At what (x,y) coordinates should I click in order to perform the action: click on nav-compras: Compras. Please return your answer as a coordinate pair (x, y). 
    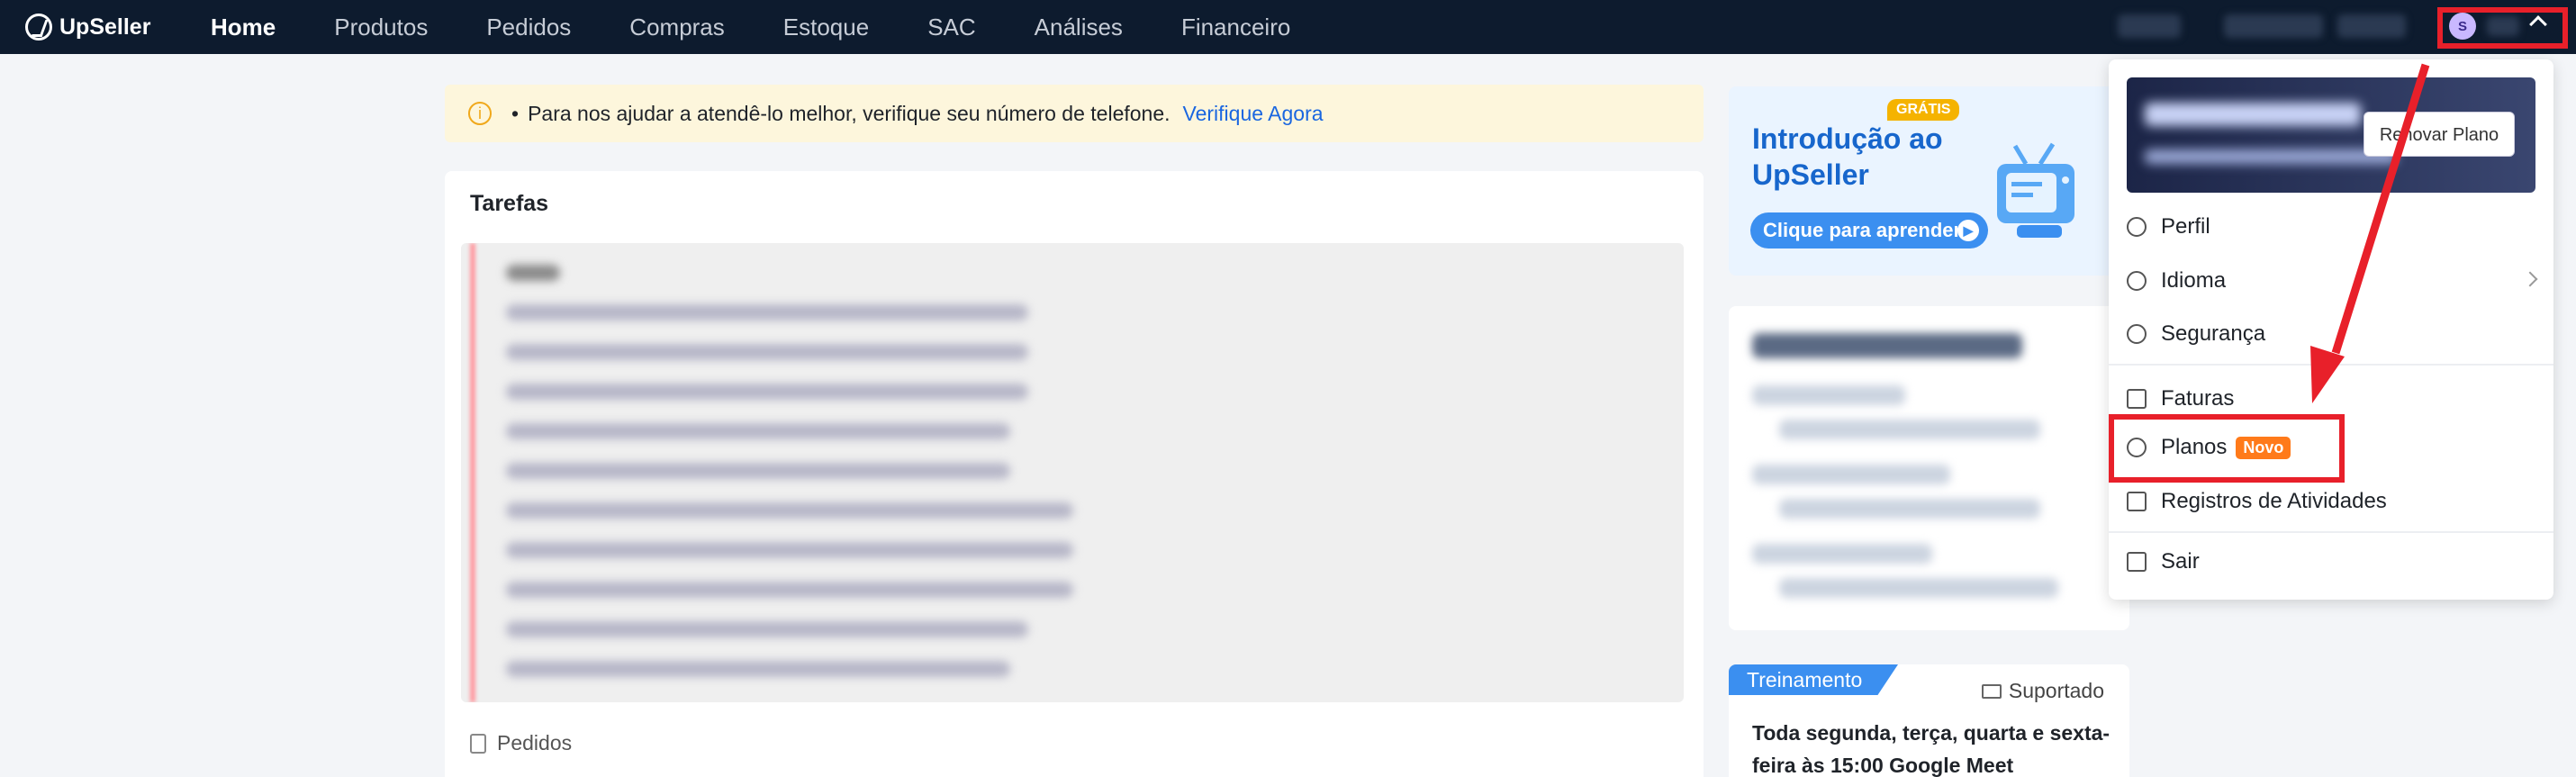
    Looking at the image, I should click on (676, 27).